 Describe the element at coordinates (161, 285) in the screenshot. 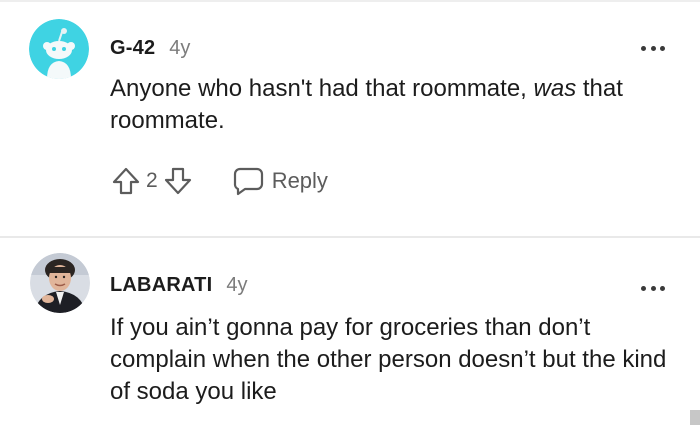

I see `username: LABARATI` at that location.